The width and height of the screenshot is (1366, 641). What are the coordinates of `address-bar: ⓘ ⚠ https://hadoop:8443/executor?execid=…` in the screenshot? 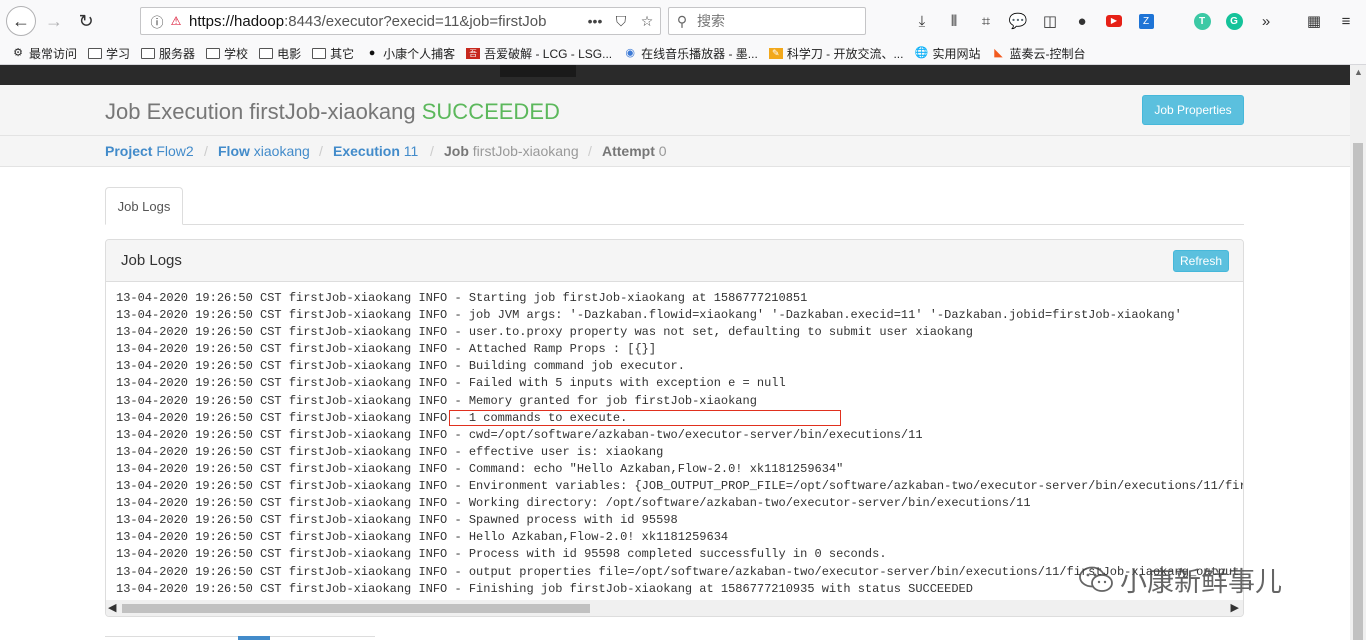 It's located at (400, 21).